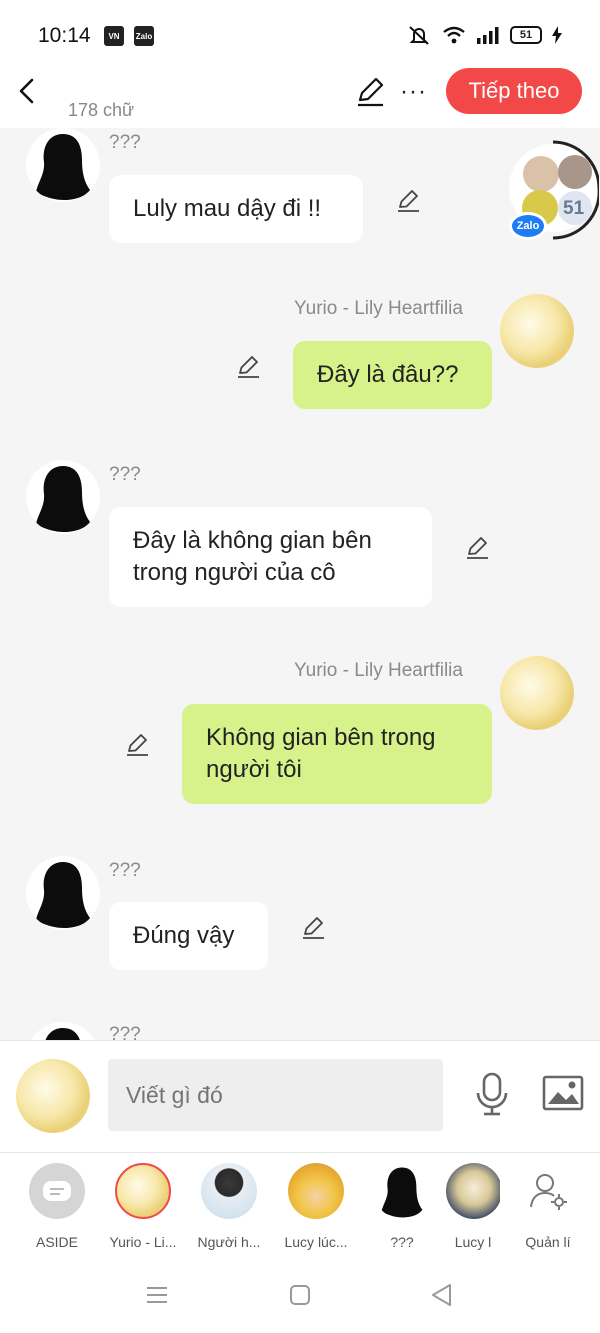  What do you see at coordinates (57, 1191) in the screenshot?
I see `aside-icon` at bounding box center [57, 1191].